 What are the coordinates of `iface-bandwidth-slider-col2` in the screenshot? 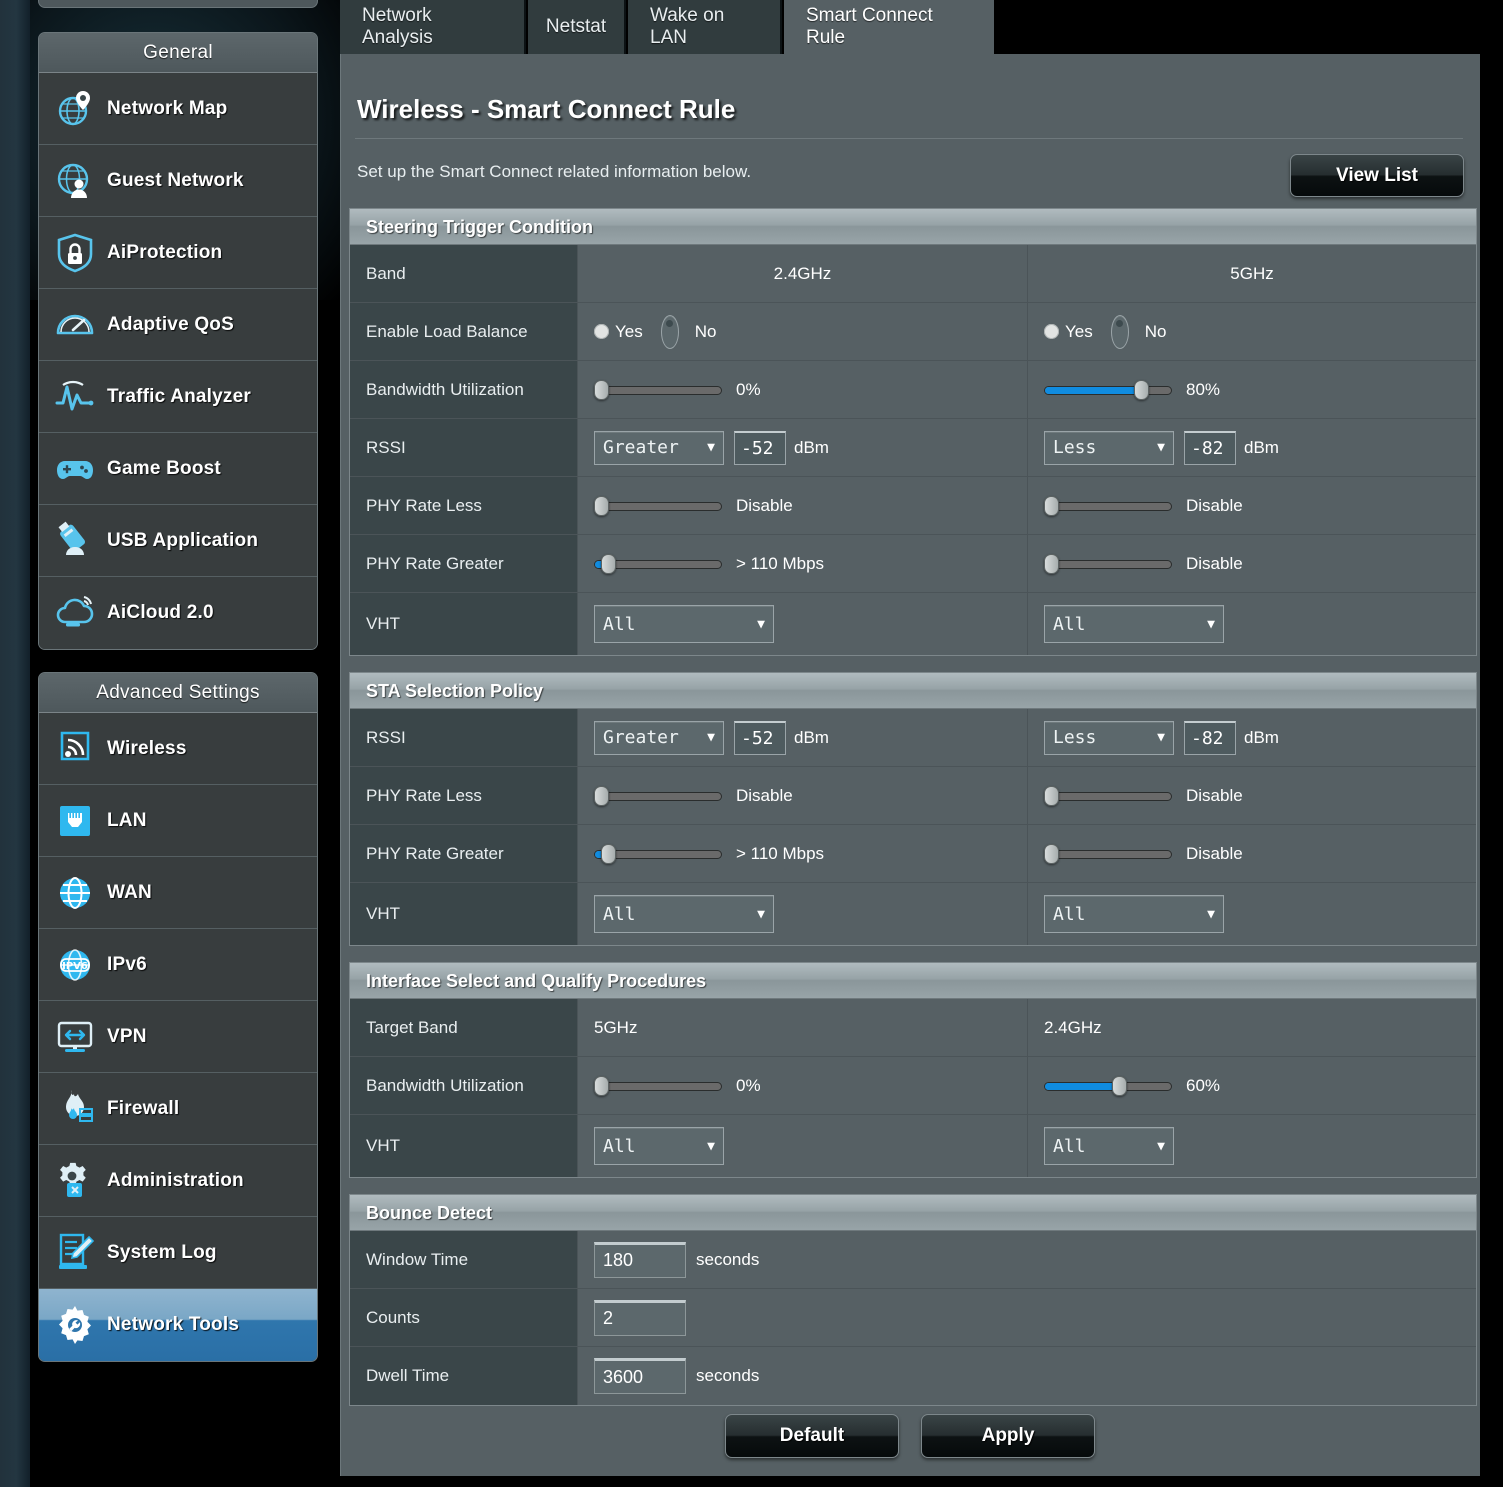 It's located at (1108, 1086).